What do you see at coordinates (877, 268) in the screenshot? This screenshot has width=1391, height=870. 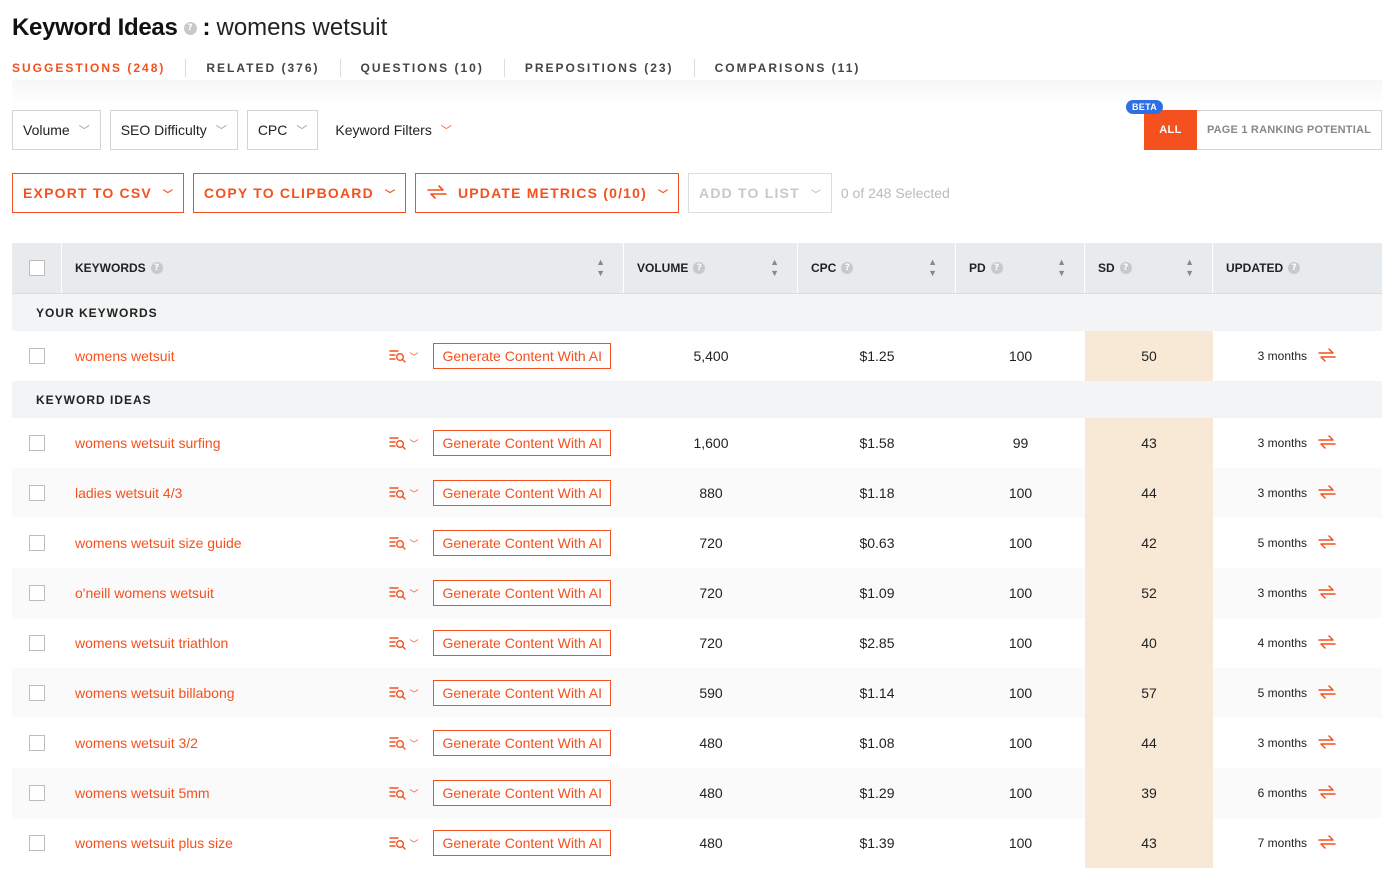 I see `col-cpc: CPC ? ▲ ▼` at bounding box center [877, 268].